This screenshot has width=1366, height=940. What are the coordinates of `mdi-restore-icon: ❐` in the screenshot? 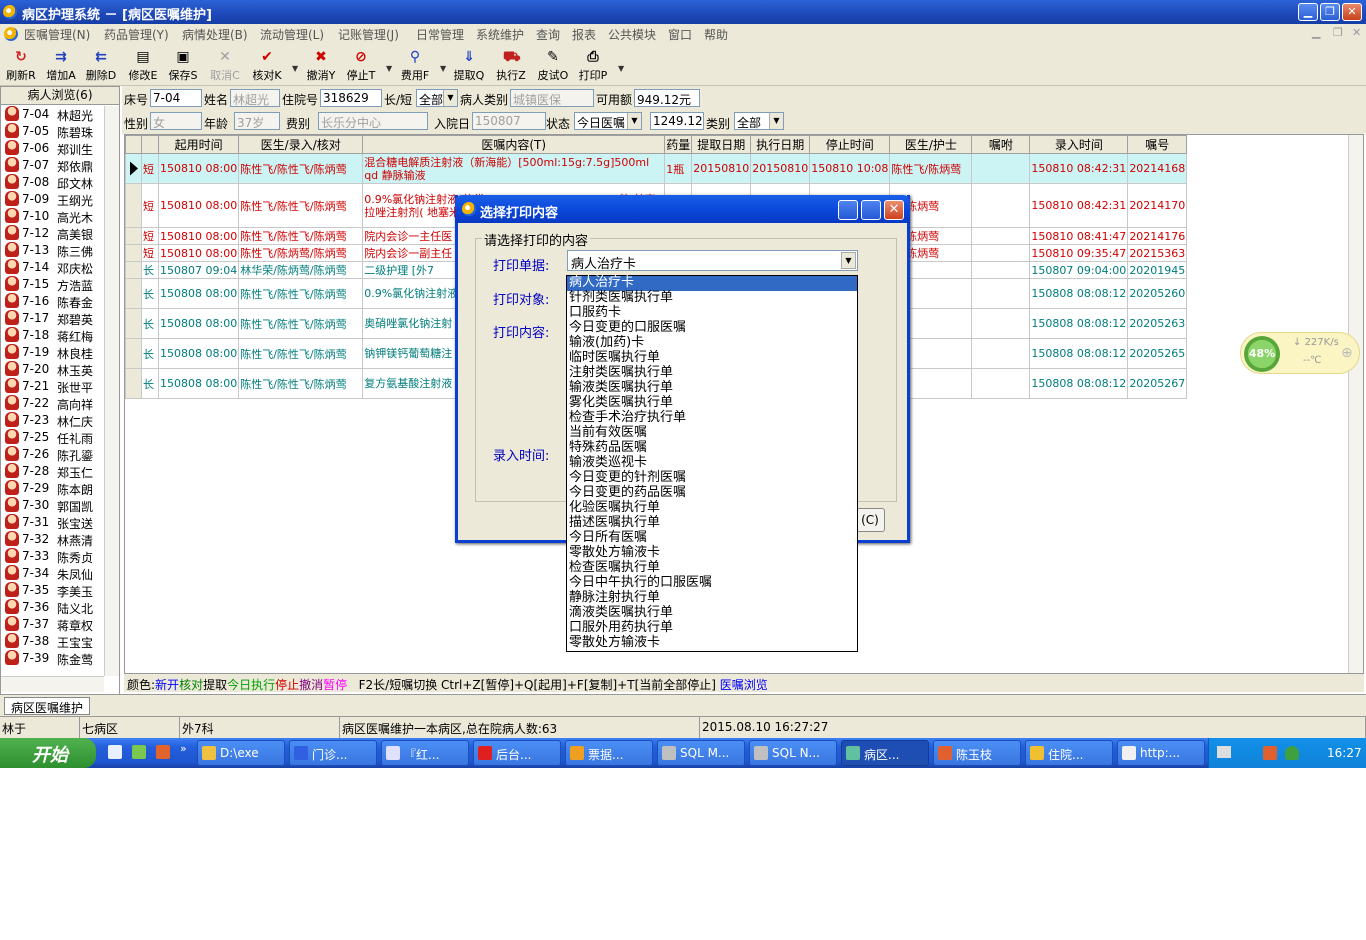 It's located at (1338, 32).